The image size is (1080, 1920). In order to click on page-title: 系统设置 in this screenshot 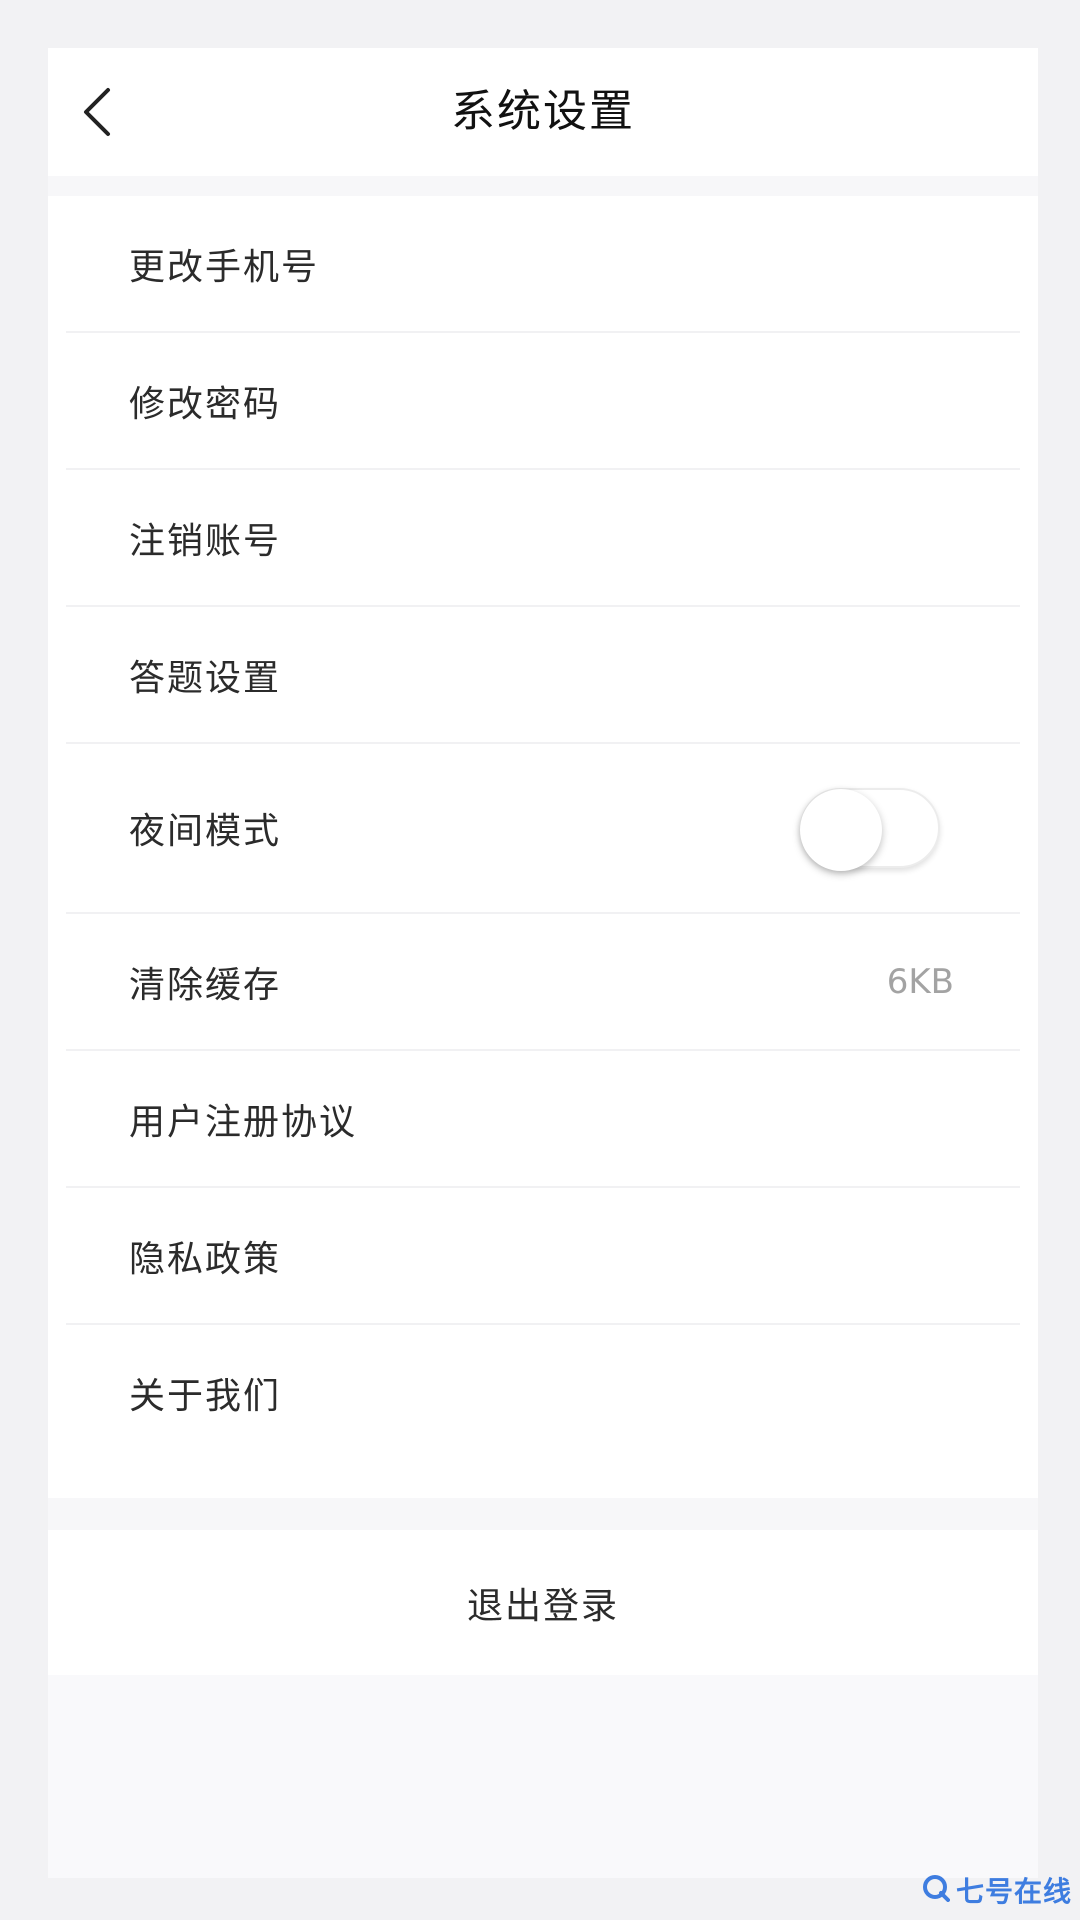, I will do `click(543, 111)`.